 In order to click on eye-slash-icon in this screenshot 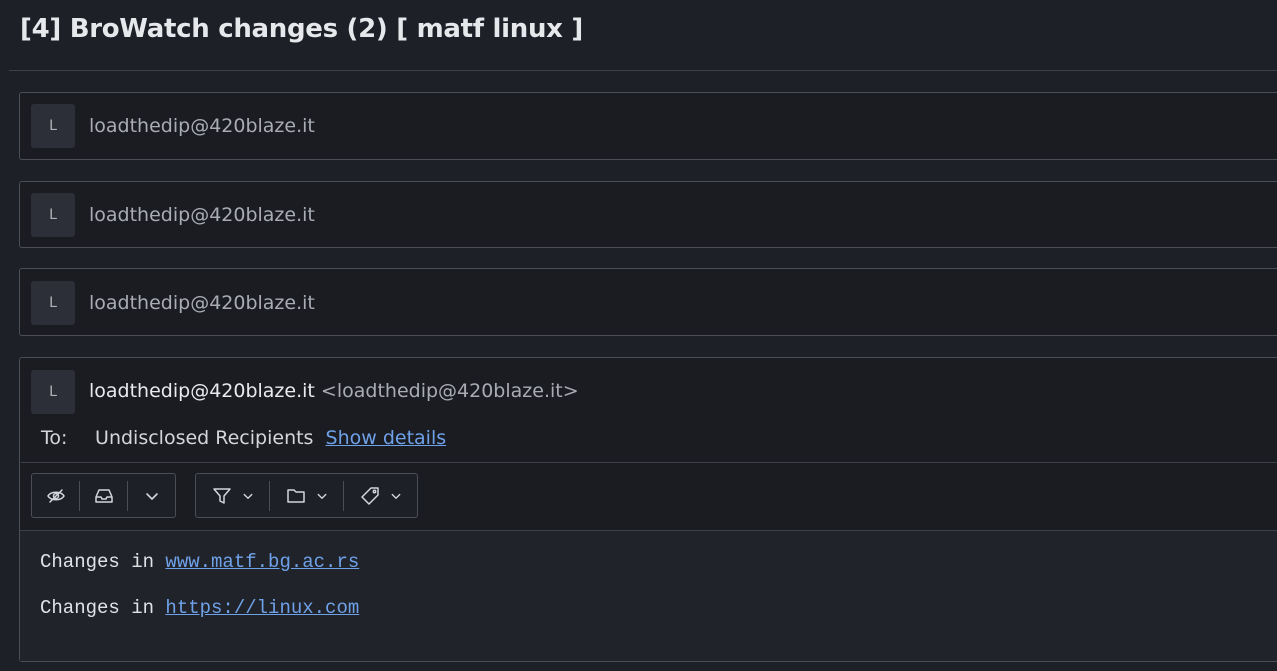, I will do `click(55, 495)`.